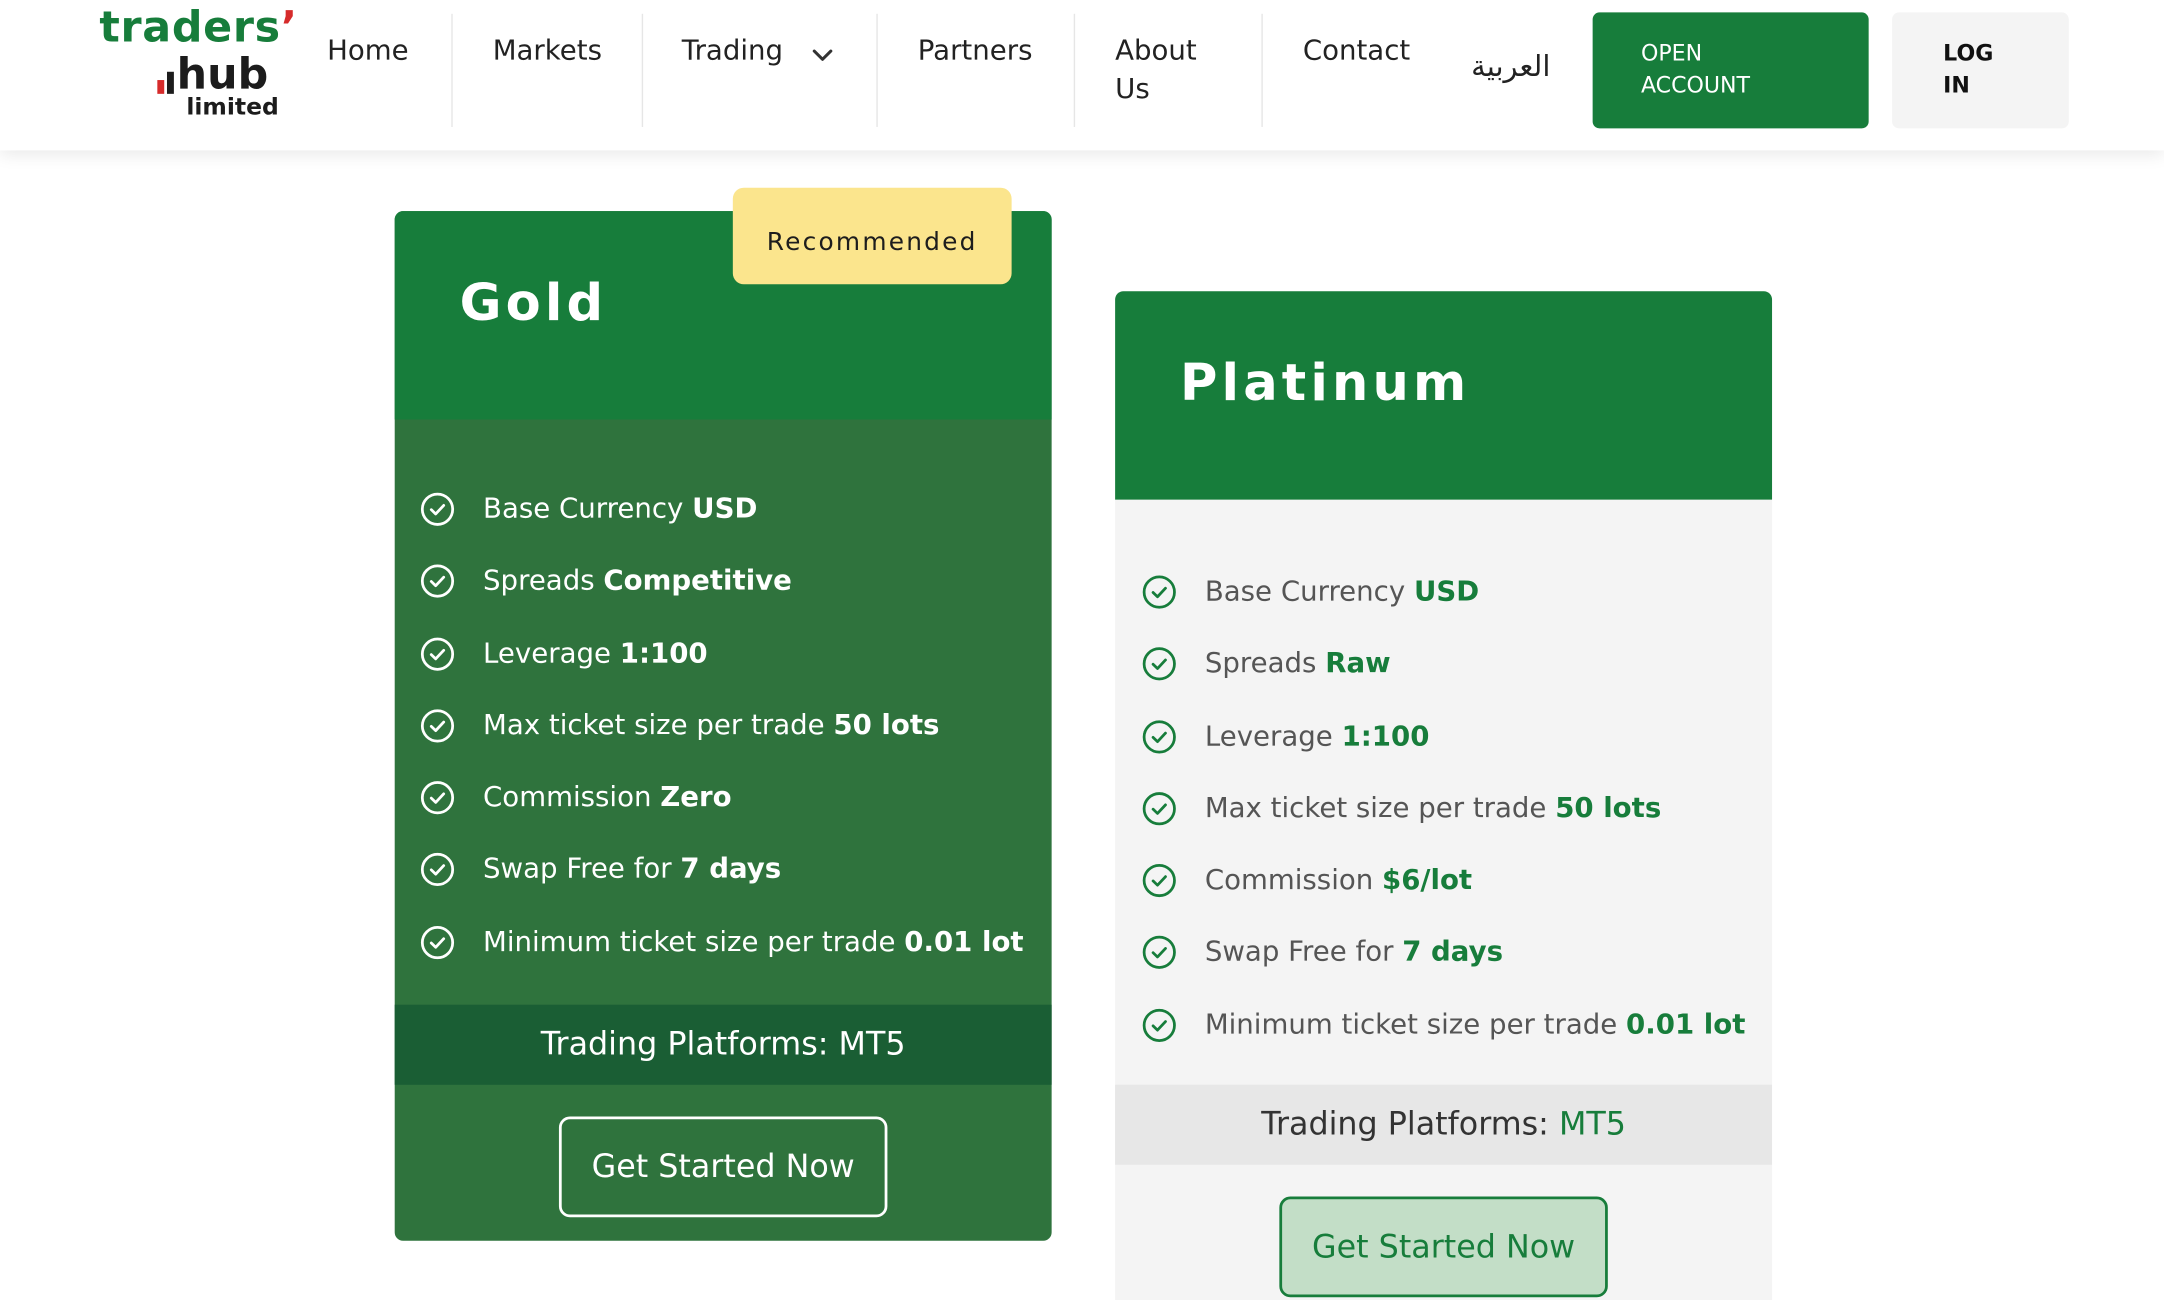 This screenshot has width=2164, height=1300. I want to click on login-button: LOG IN, so click(1980, 70).